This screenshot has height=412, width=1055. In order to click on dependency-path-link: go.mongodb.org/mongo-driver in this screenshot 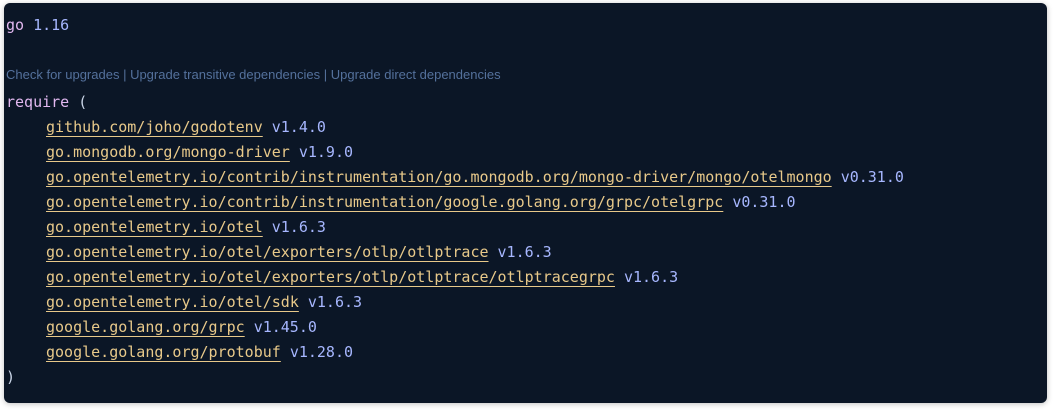, I will do `click(168, 152)`.